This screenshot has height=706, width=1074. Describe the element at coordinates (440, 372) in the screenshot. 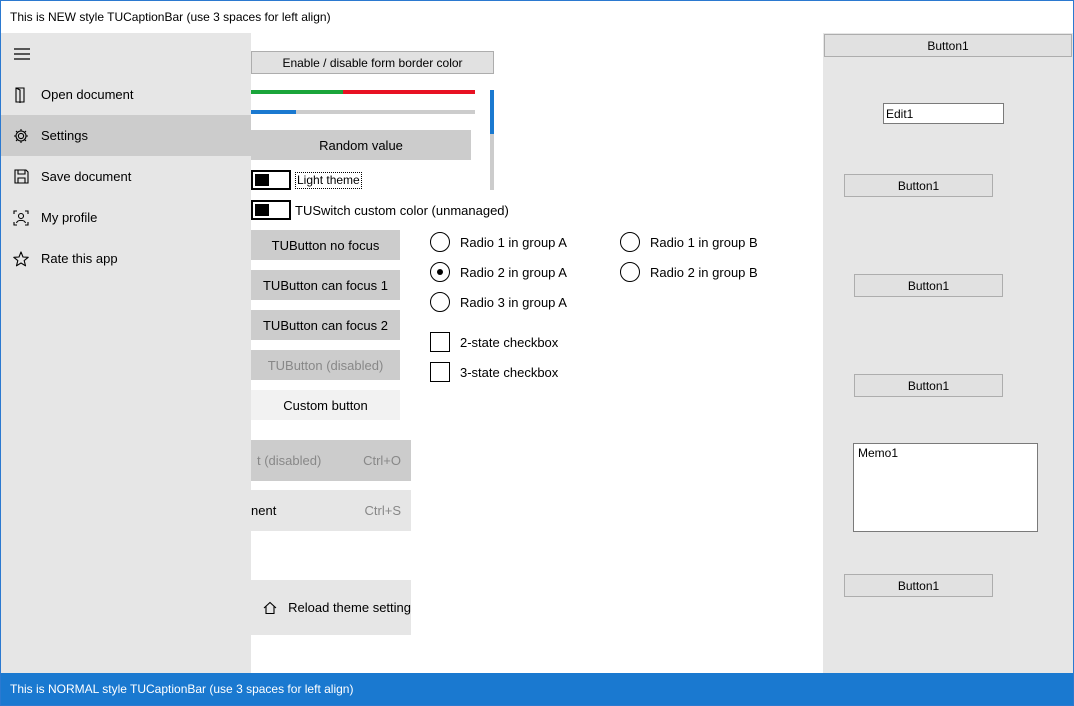

I see `checkbox-3-state` at that location.